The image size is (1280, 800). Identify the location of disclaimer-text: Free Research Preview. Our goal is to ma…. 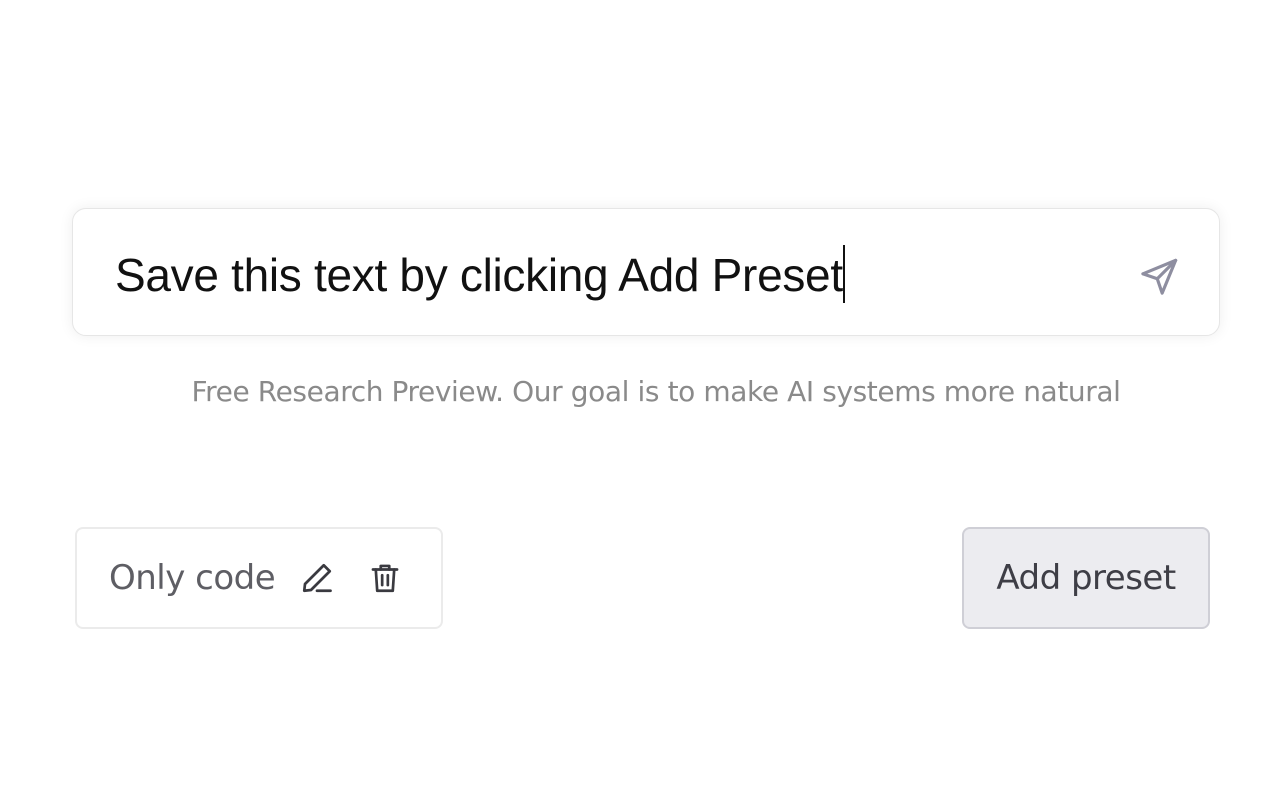
(656, 391).